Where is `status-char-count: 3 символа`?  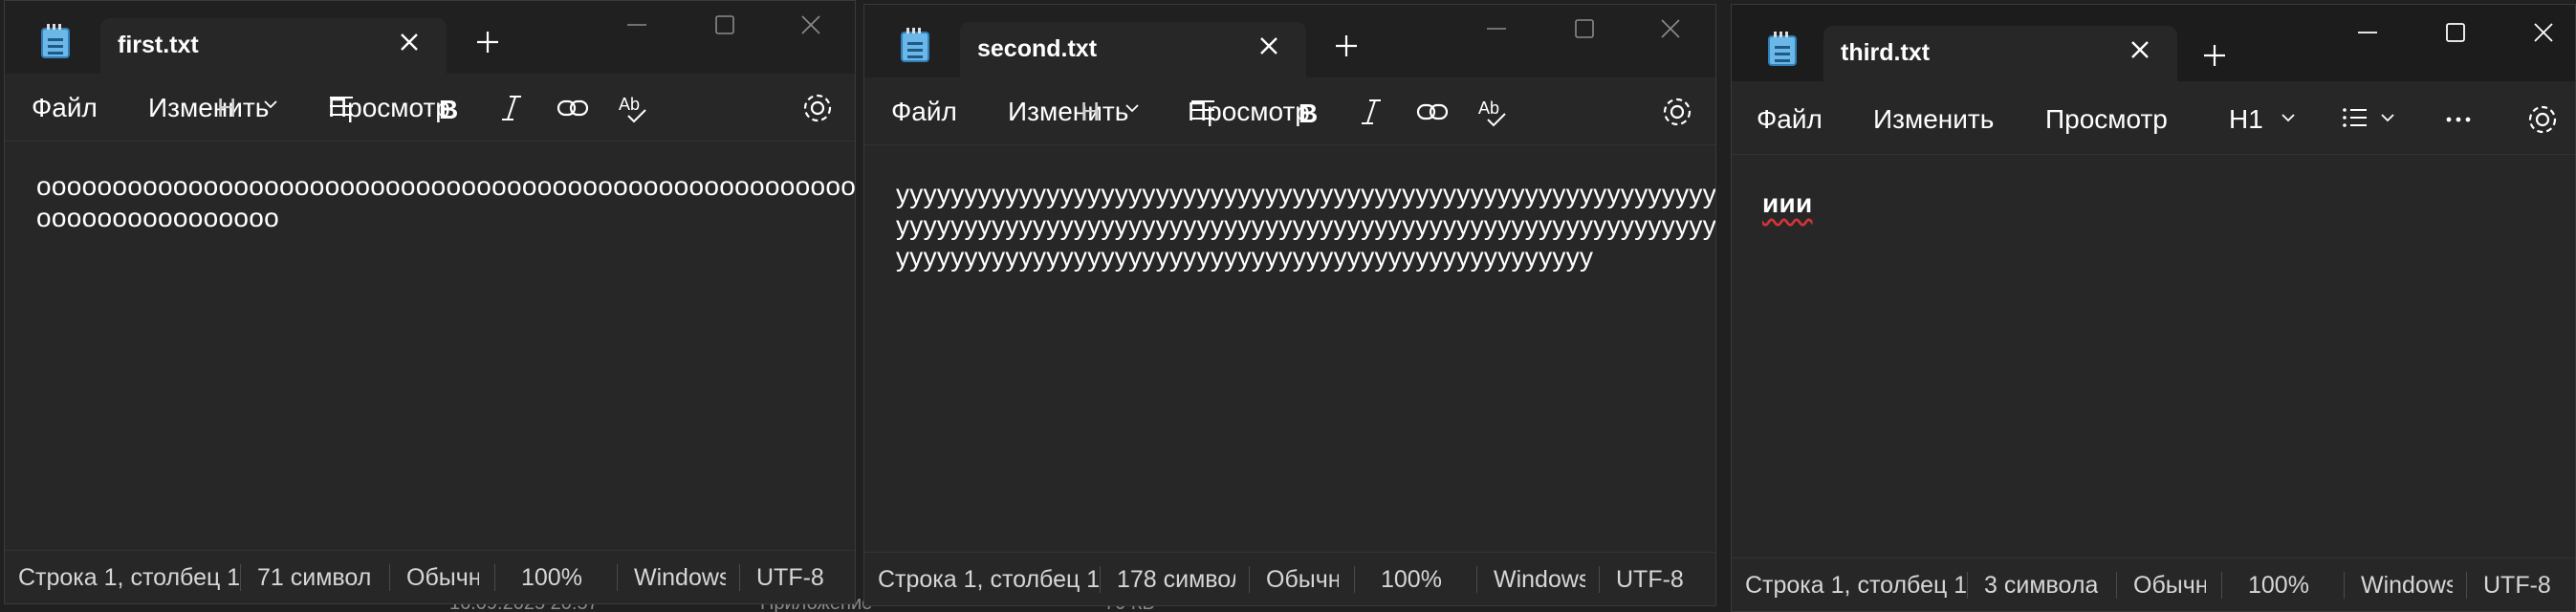 status-char-count: 3 символа is located at coordinates (2041, 586).